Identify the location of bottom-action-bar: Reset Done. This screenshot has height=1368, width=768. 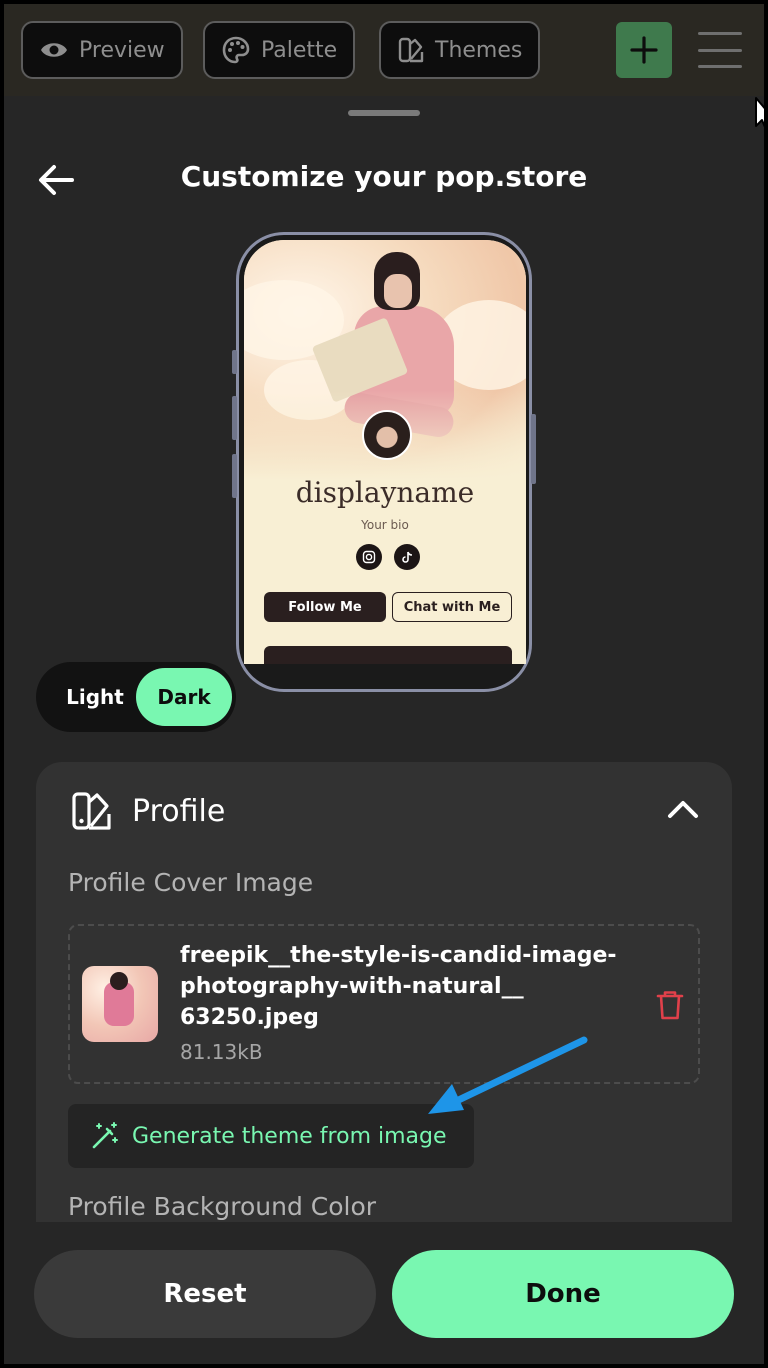
(384, 1293).